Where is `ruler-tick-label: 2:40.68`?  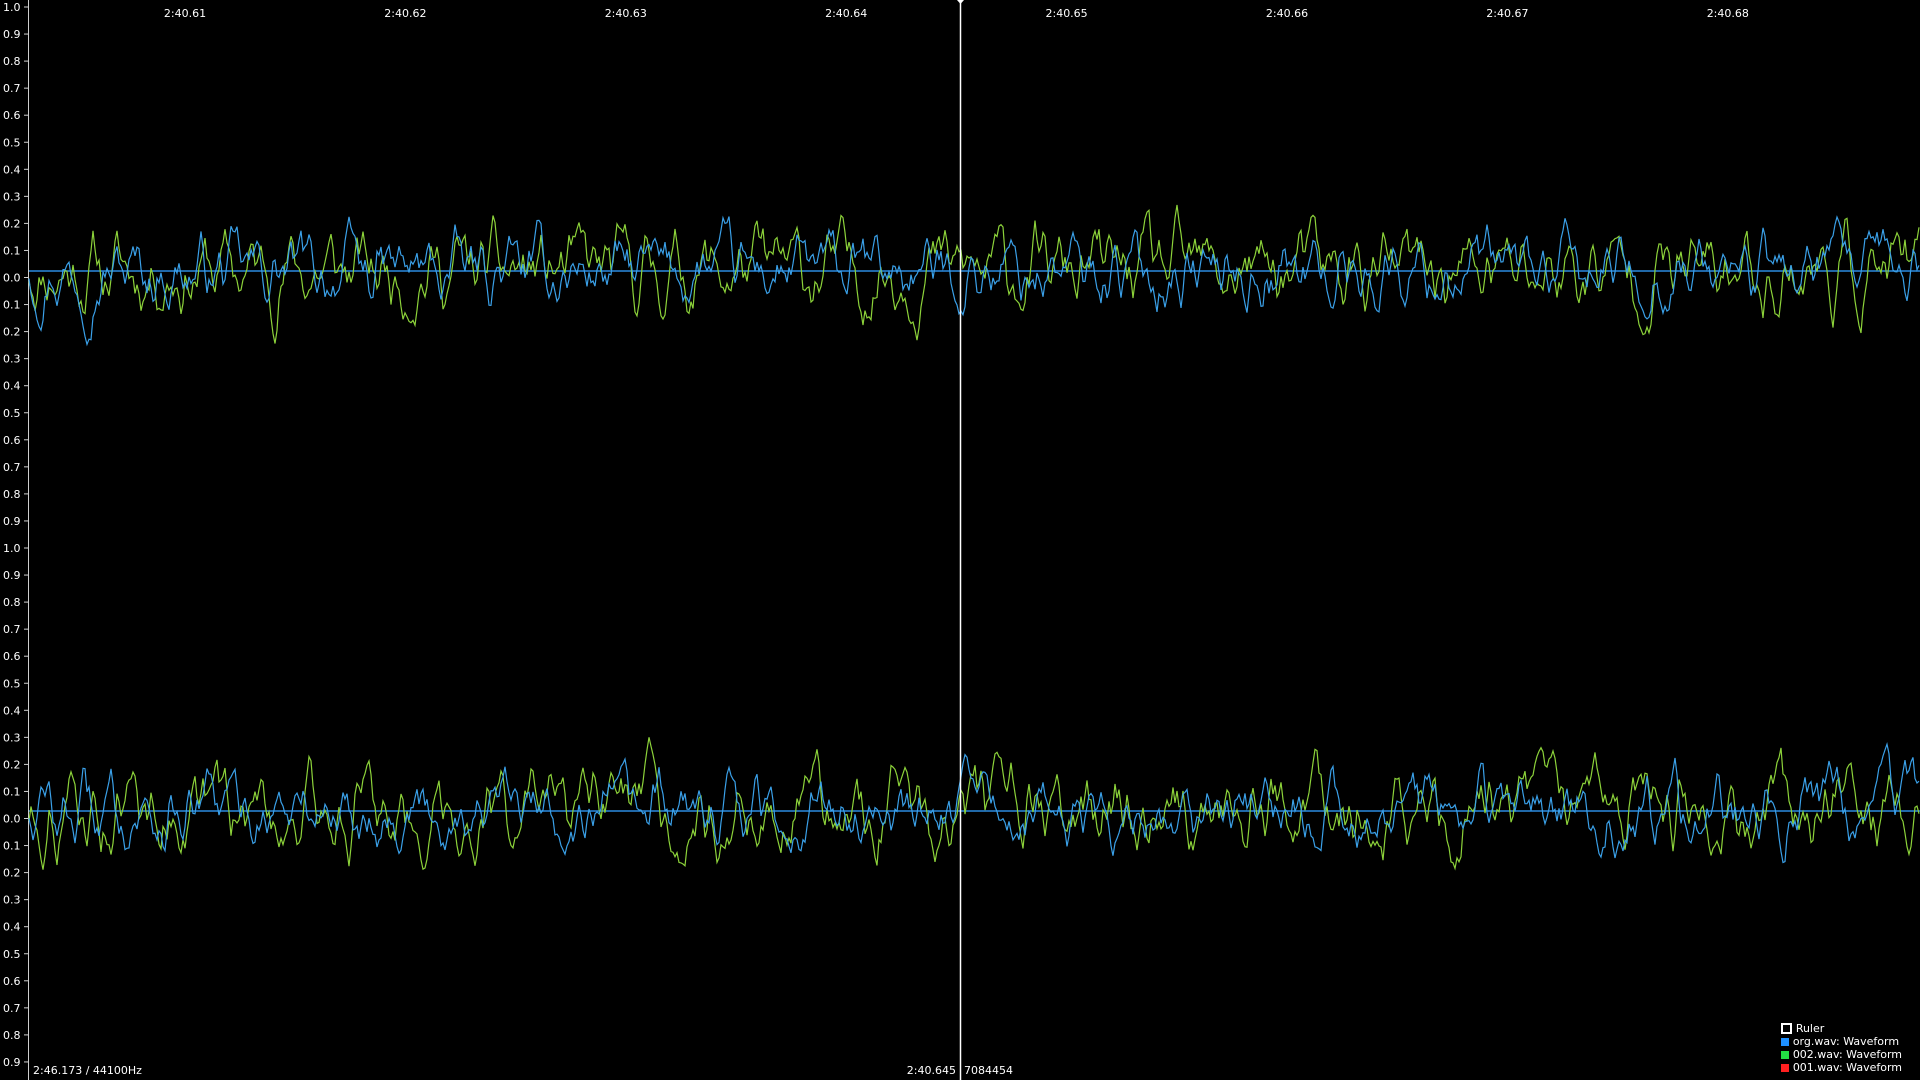 ruler-tick-label: 2:40.68 is located at coordinates (1728, 13).